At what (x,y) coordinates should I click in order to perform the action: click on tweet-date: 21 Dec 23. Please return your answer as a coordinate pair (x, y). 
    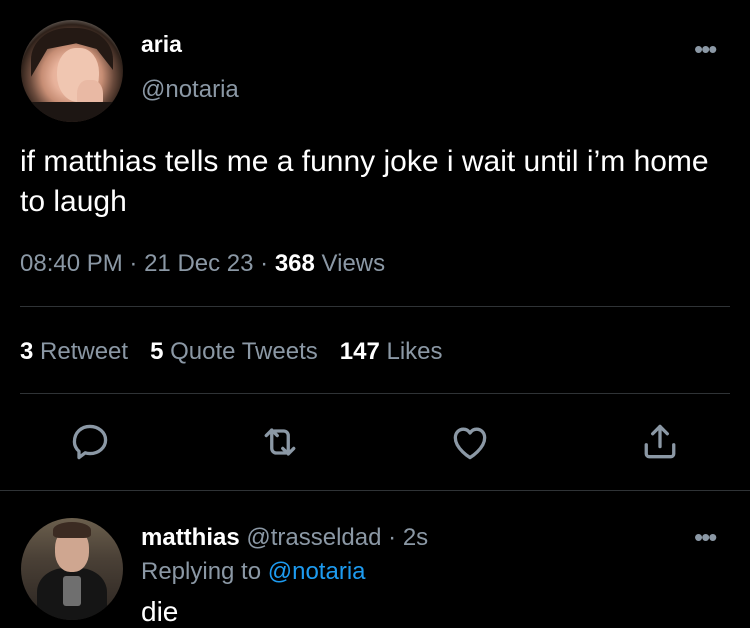
    Looking at the image, I should click on (198, 263).